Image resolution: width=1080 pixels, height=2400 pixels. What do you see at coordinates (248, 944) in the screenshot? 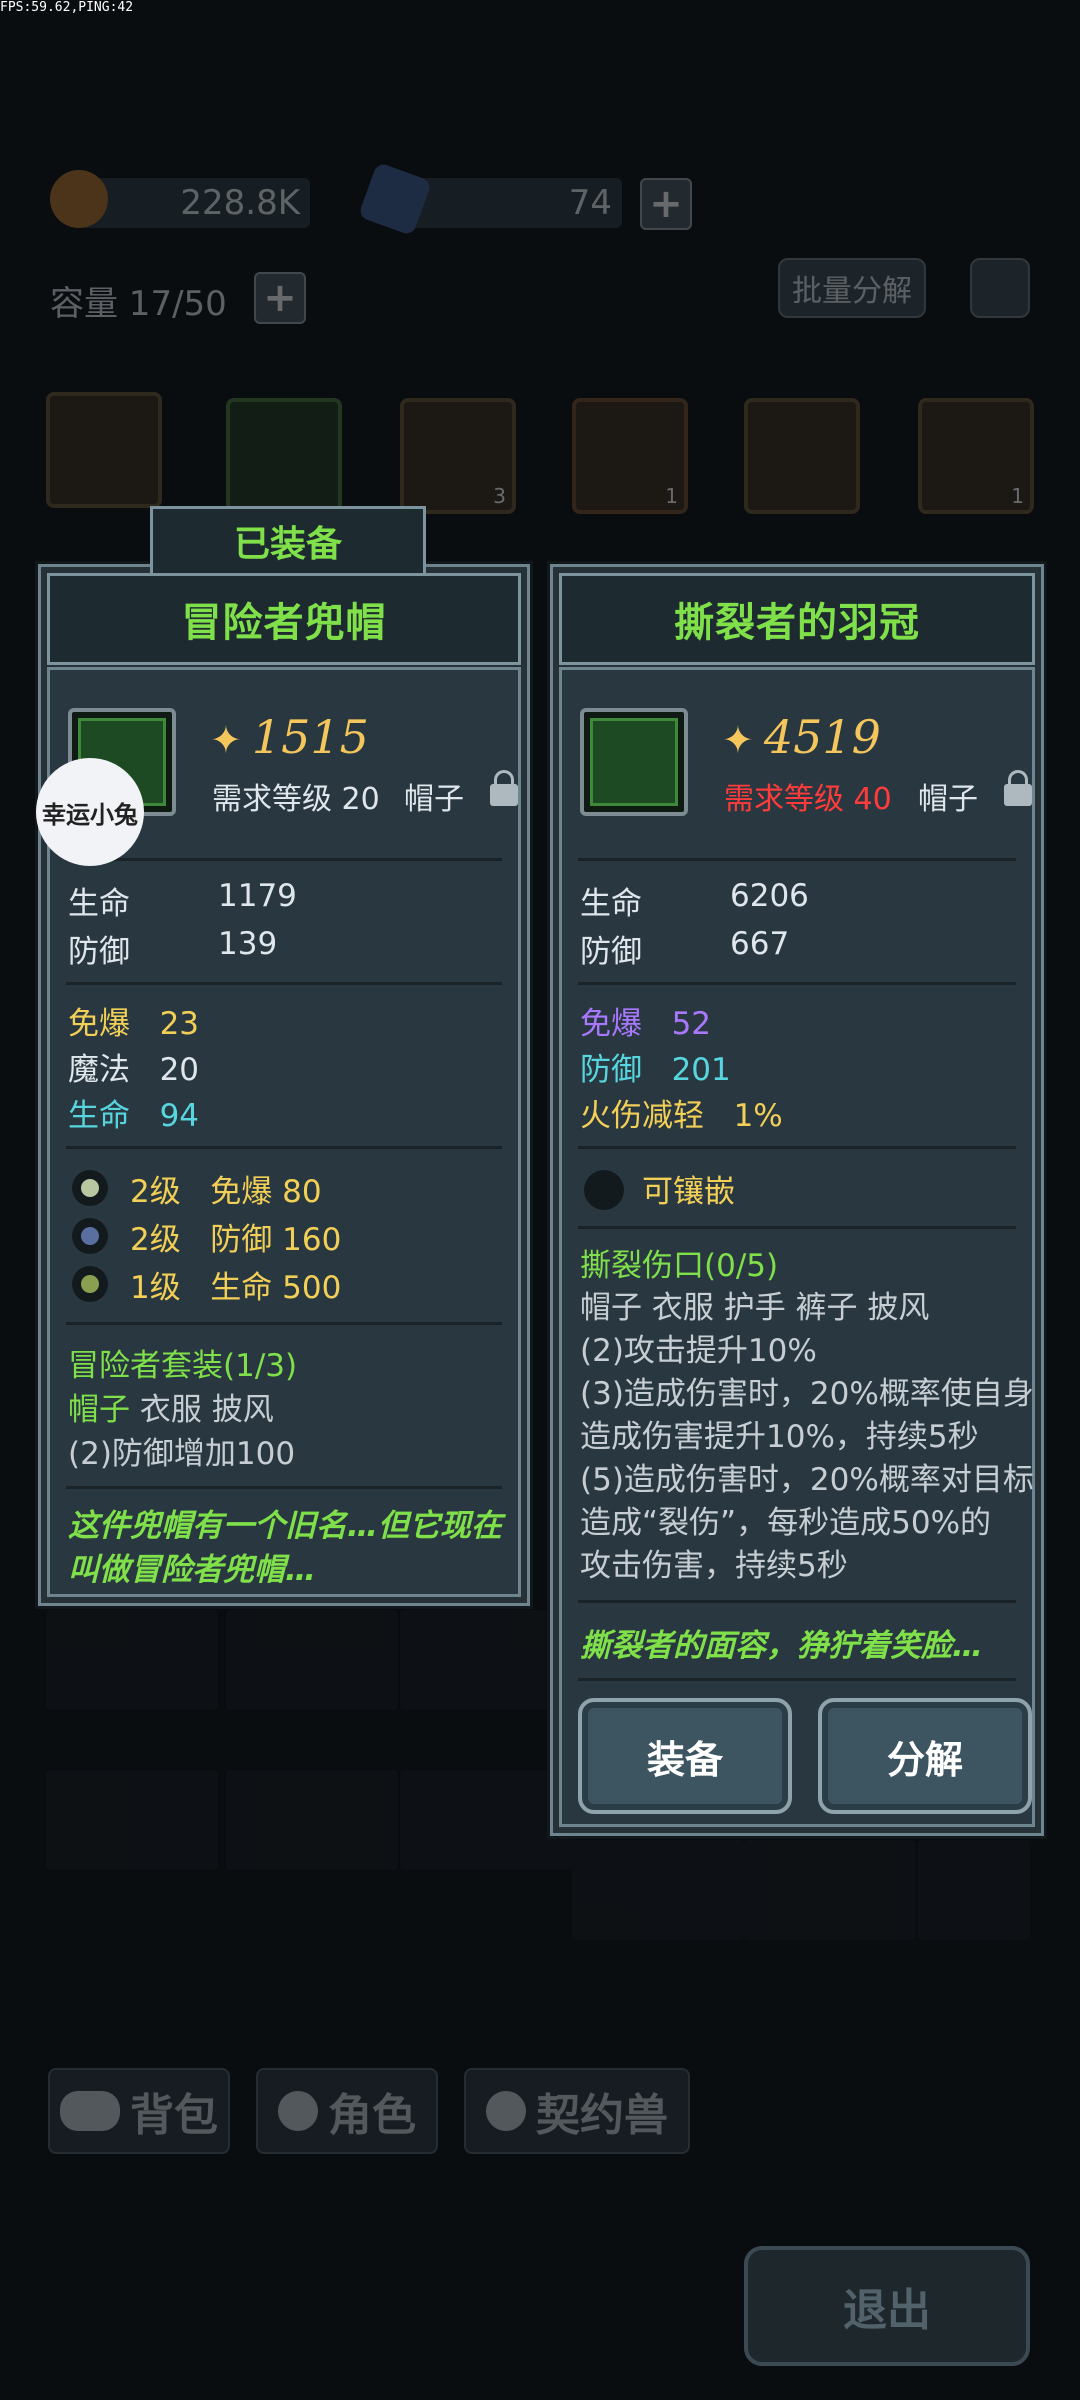
I see `base-stat-value: 139` at bounding box center [248, 944].